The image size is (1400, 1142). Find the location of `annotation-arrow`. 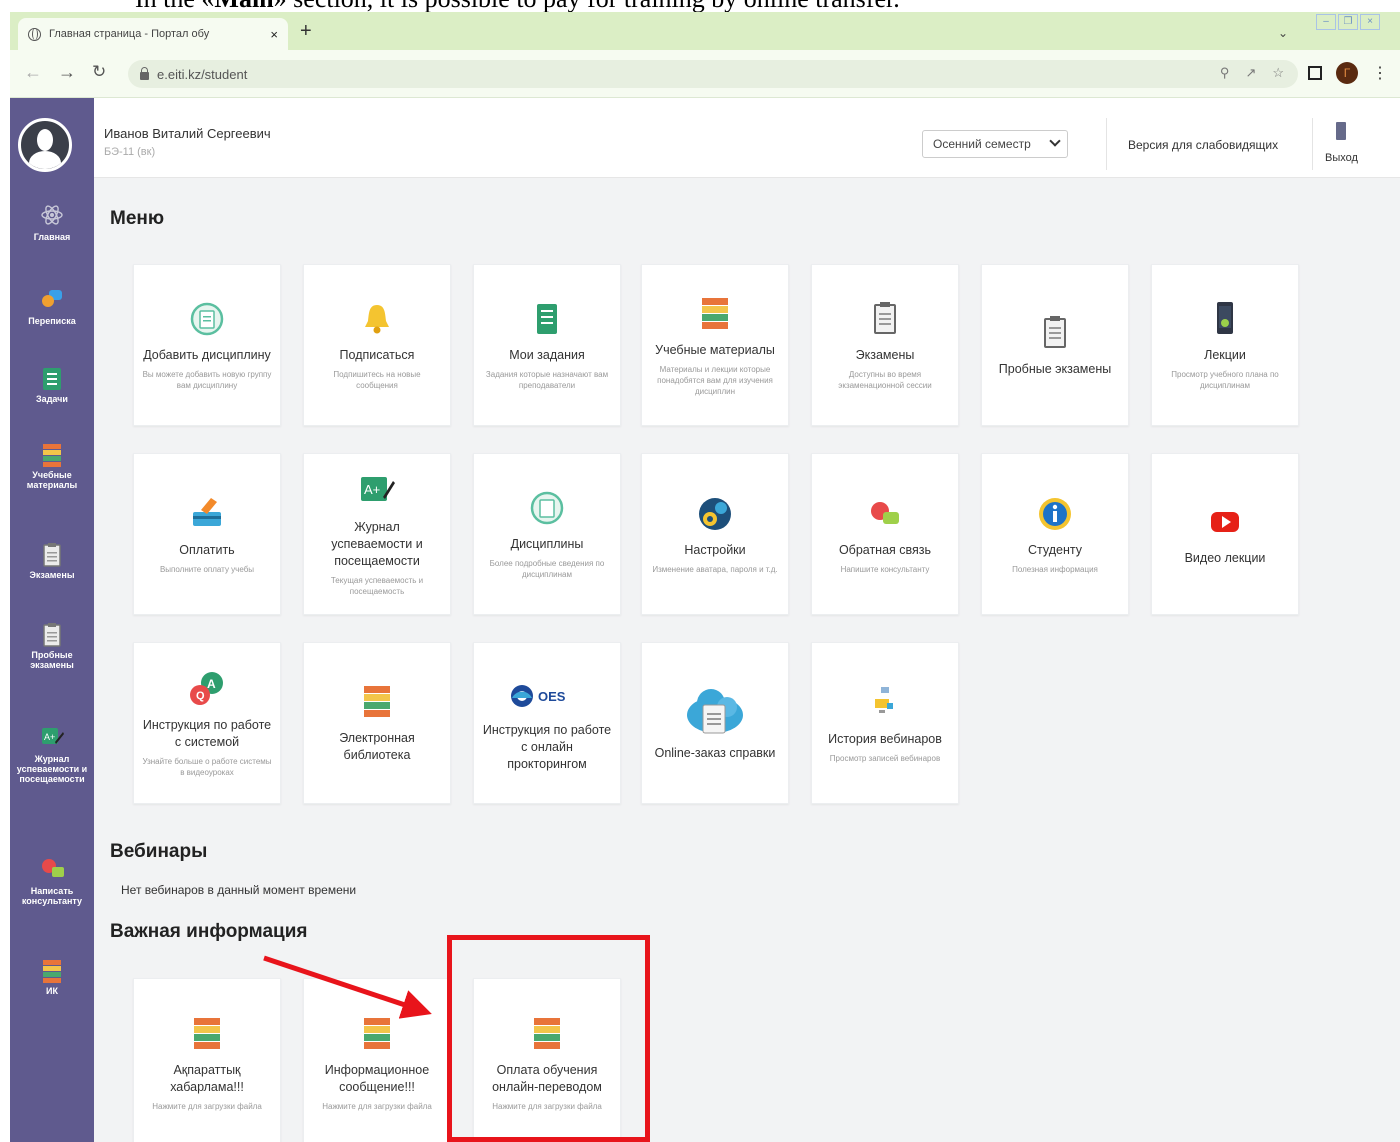

annotation-arrow is located at coordinates (347, 987).